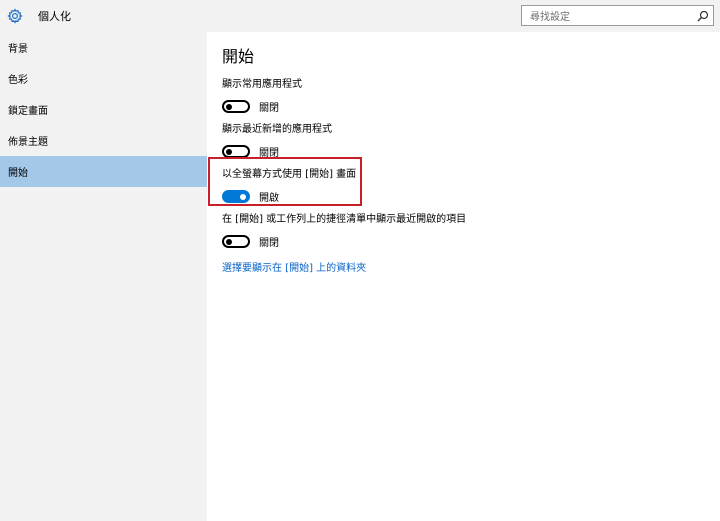 This screenshot has height=521, width=720. Describe the element at coordinates (28, 111) in the screenshot. I see `sidebar-item-label: 鎖定畫面` at that location.